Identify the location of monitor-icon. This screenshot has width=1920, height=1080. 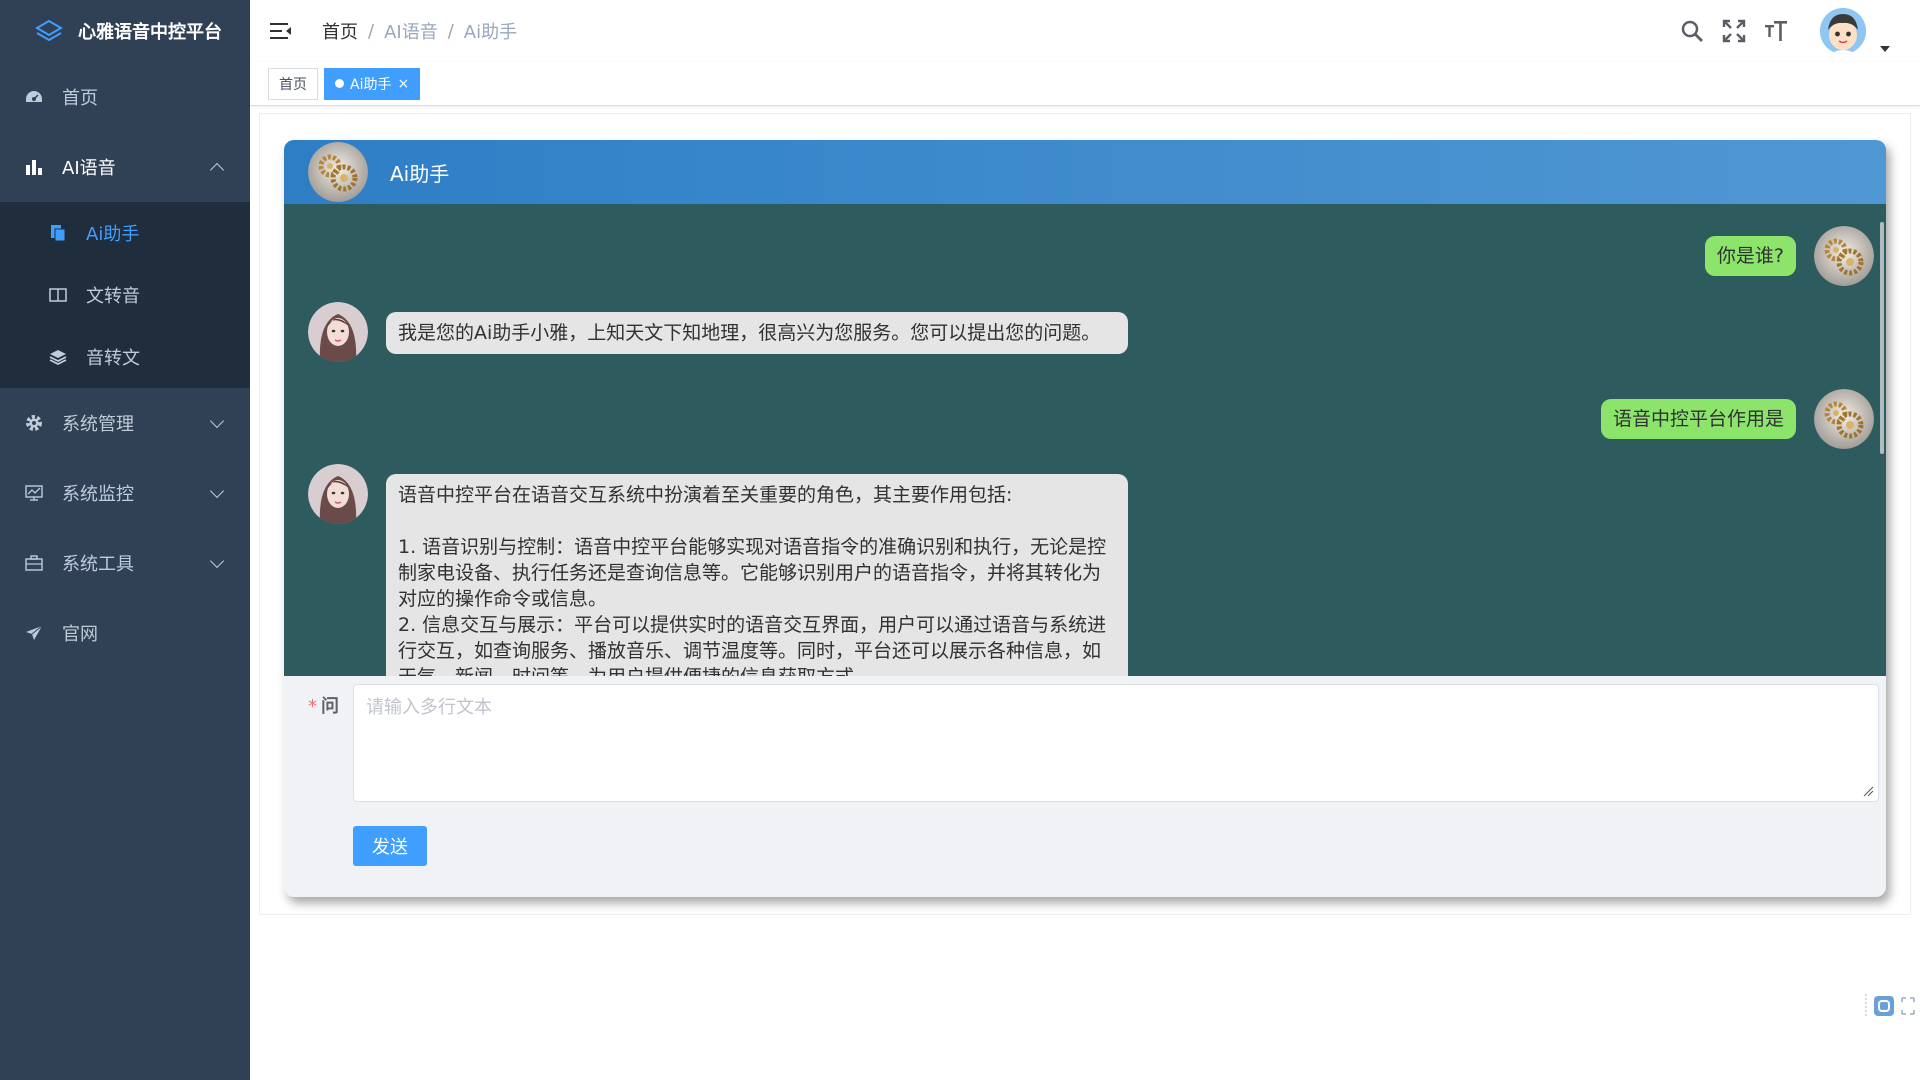
(34, 493).